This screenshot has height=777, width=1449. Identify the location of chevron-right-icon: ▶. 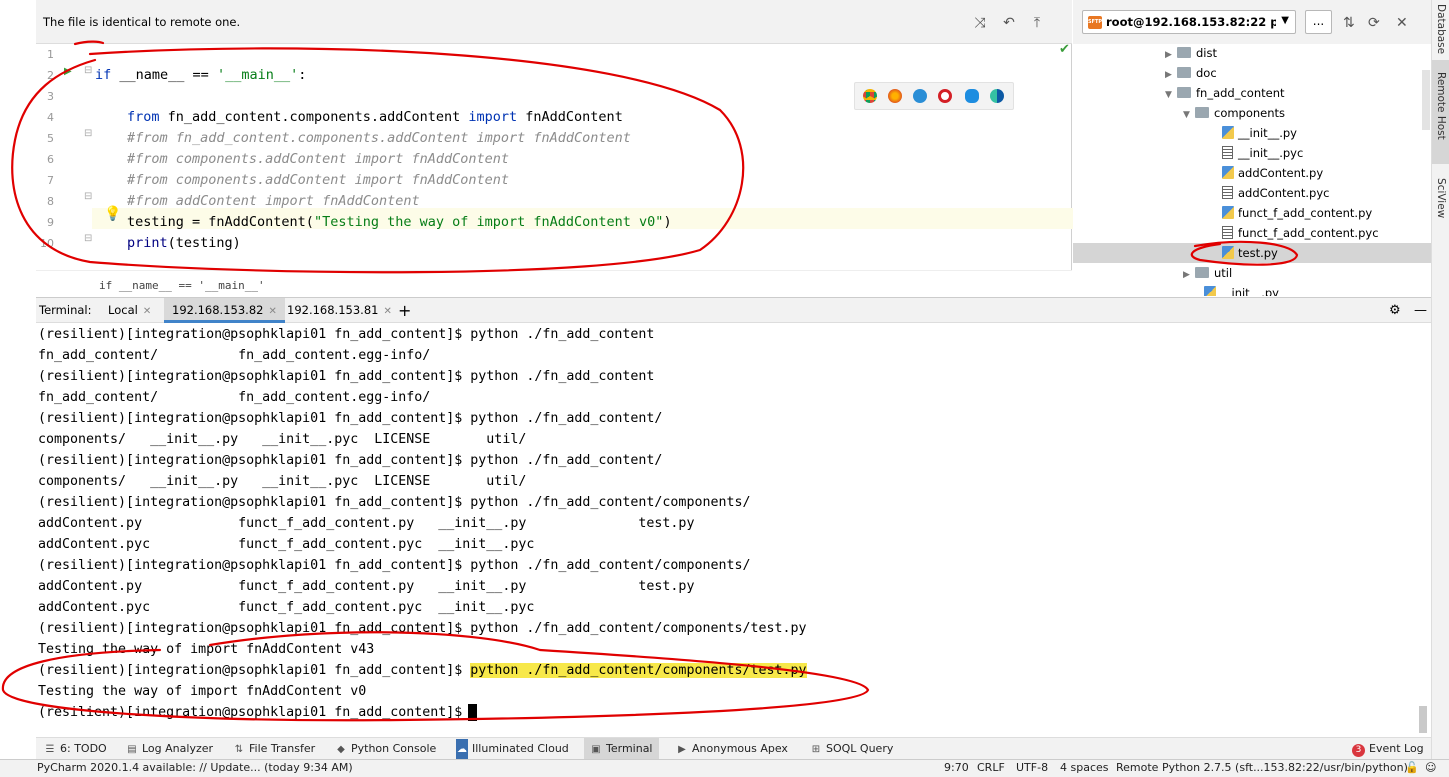
(1168, 55).